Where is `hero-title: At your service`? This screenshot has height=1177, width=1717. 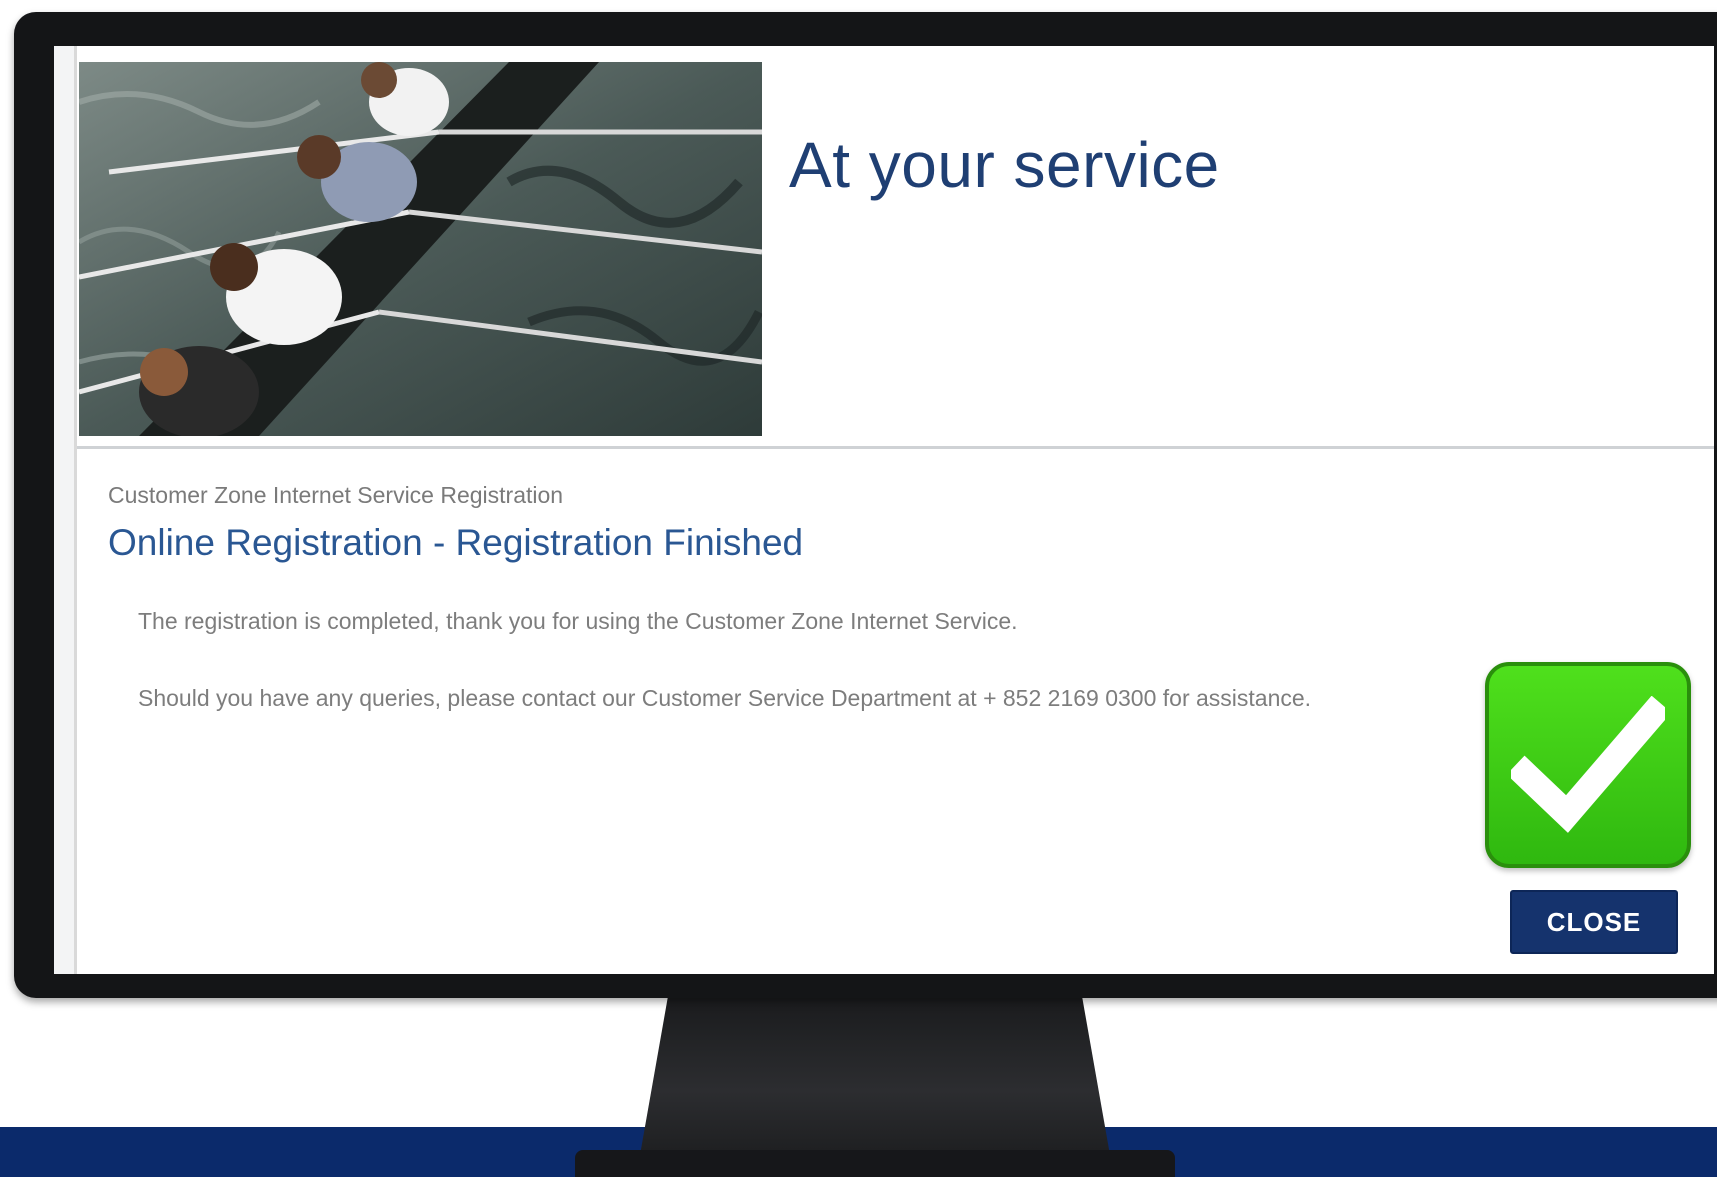 hero-title: At your service is located at coordinates (1004, 165).